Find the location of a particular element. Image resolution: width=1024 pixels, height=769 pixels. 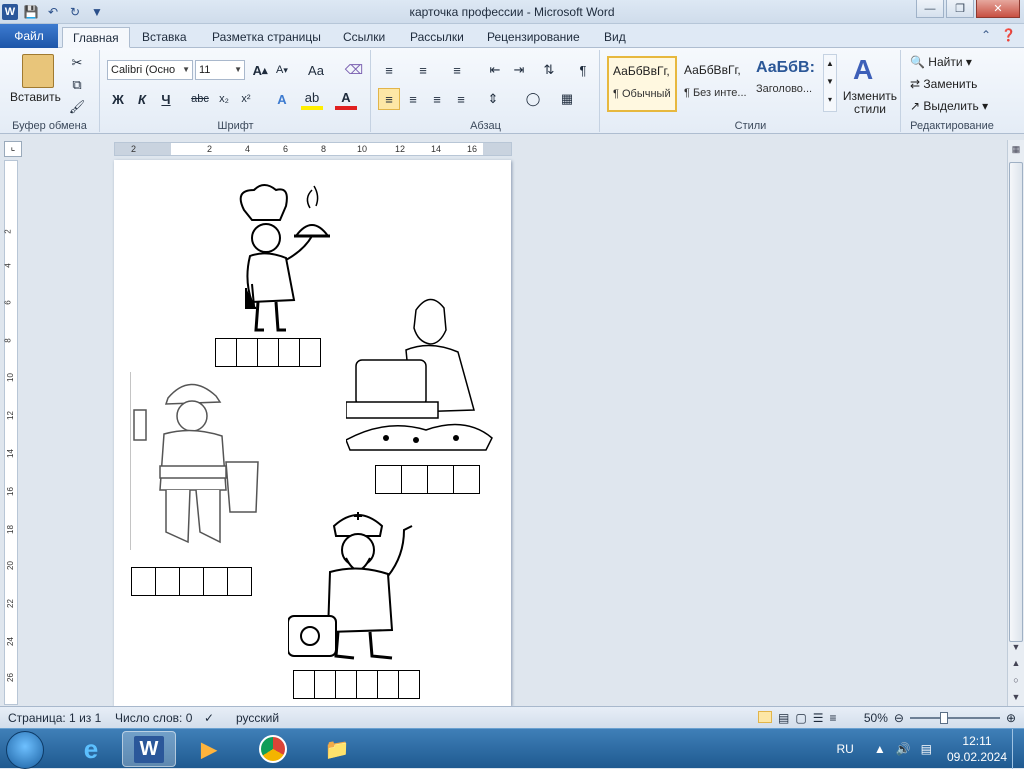

font-size-field: 11 ▼ is located at coordinates (220, 70).